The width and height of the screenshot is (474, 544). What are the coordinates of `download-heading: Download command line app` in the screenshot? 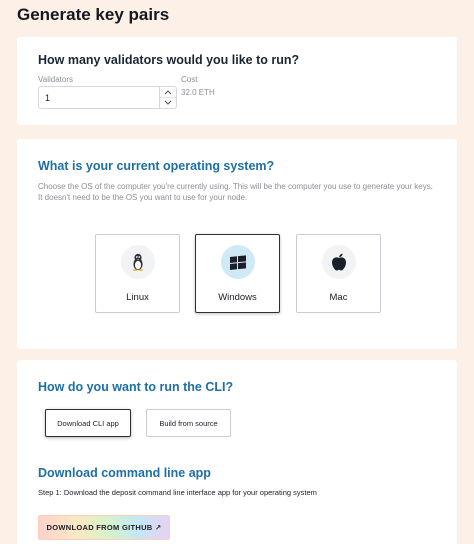 It's located at (124, 473).